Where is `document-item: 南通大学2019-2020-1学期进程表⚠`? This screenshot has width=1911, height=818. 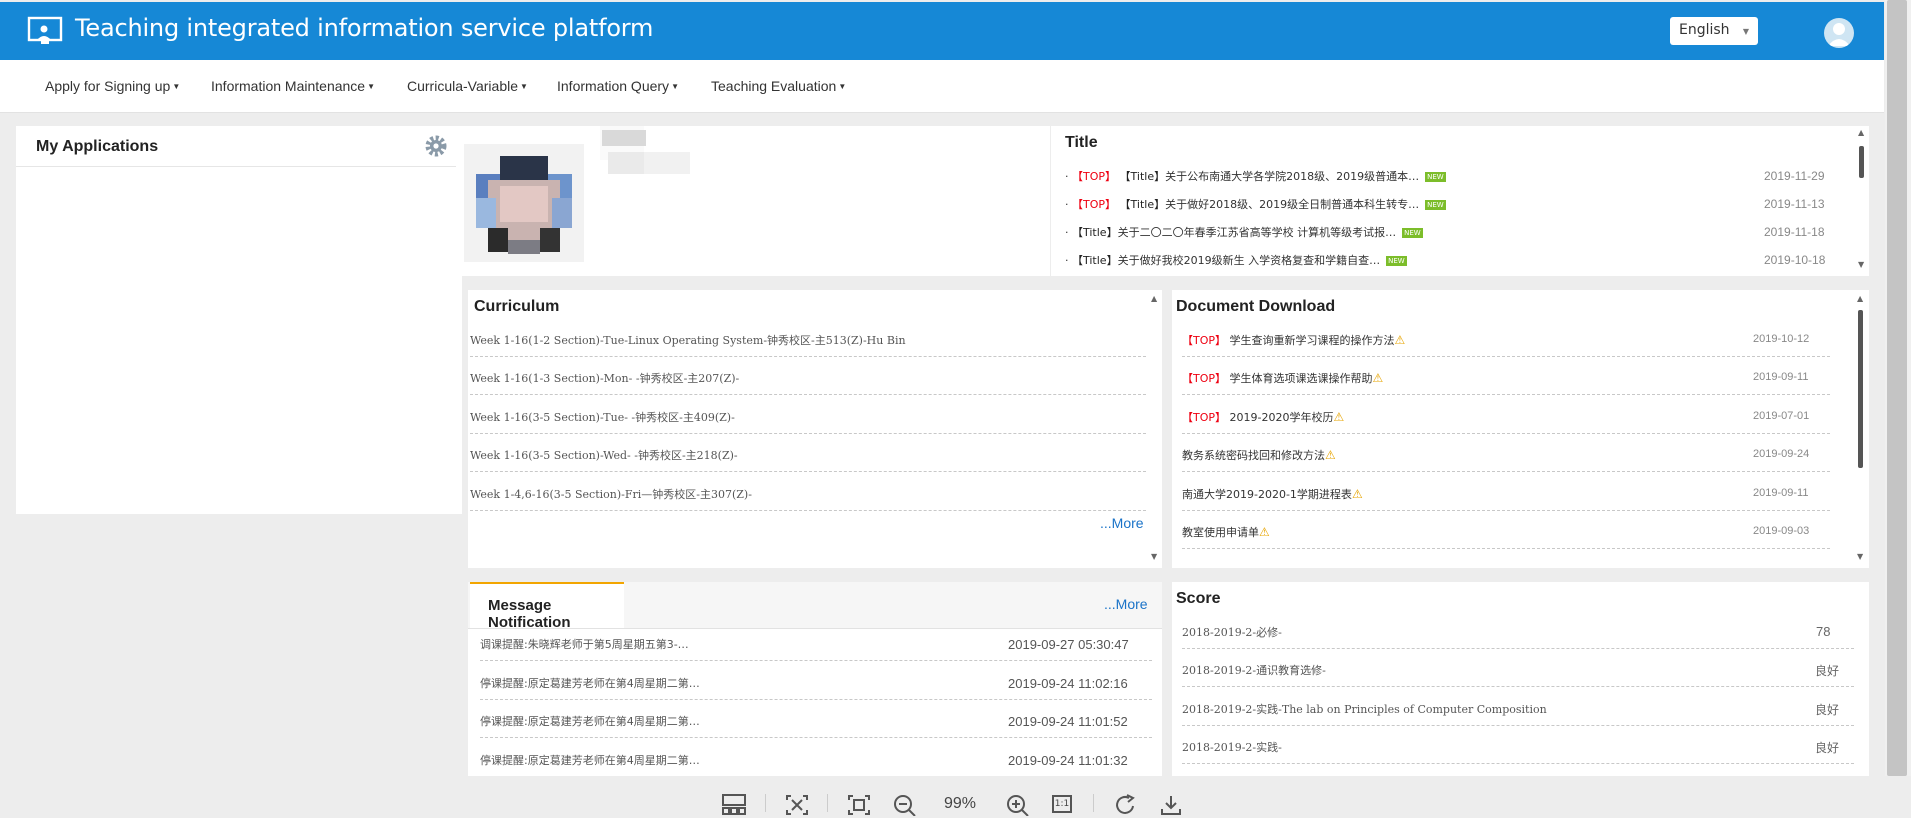 document-item: 南通大学2019-2020-1学期进程表⚠ is located at coordinates (1506, 498).